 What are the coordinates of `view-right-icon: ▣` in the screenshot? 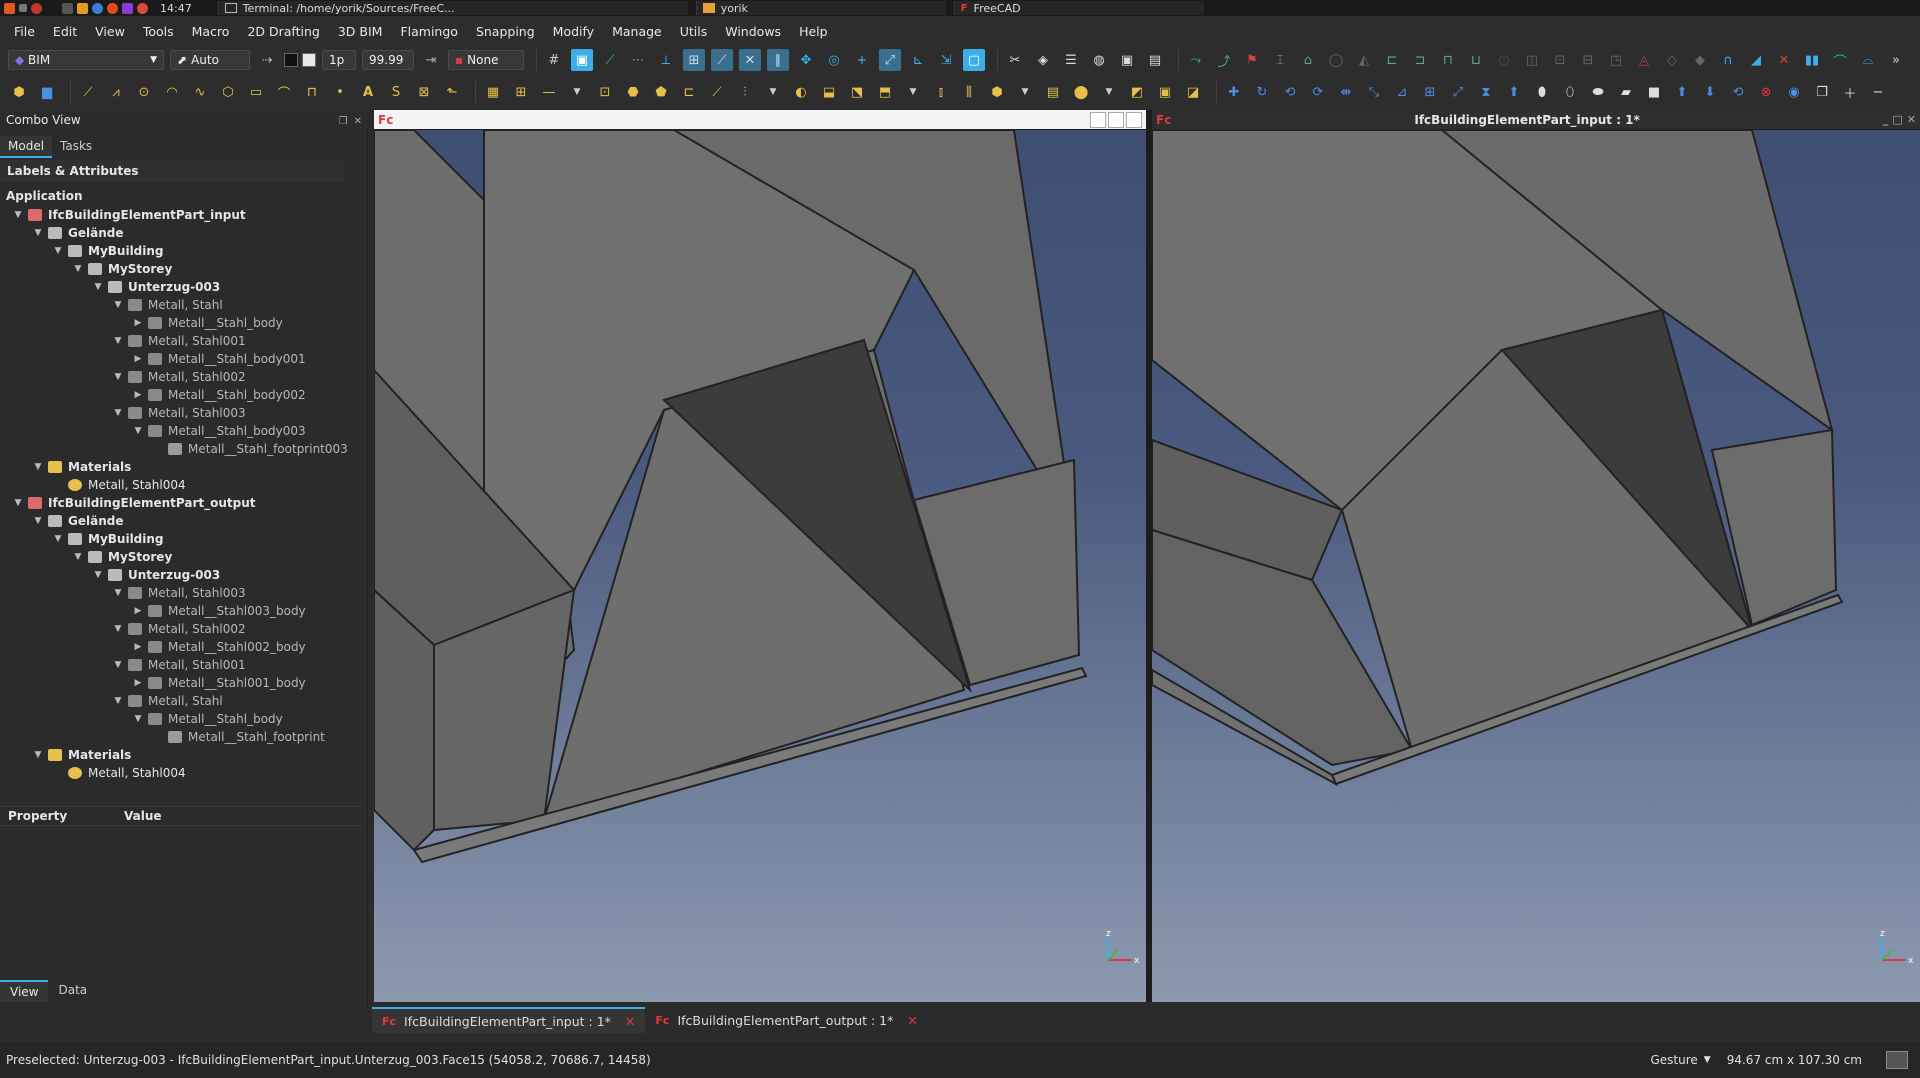 It's located at (1127, 60).